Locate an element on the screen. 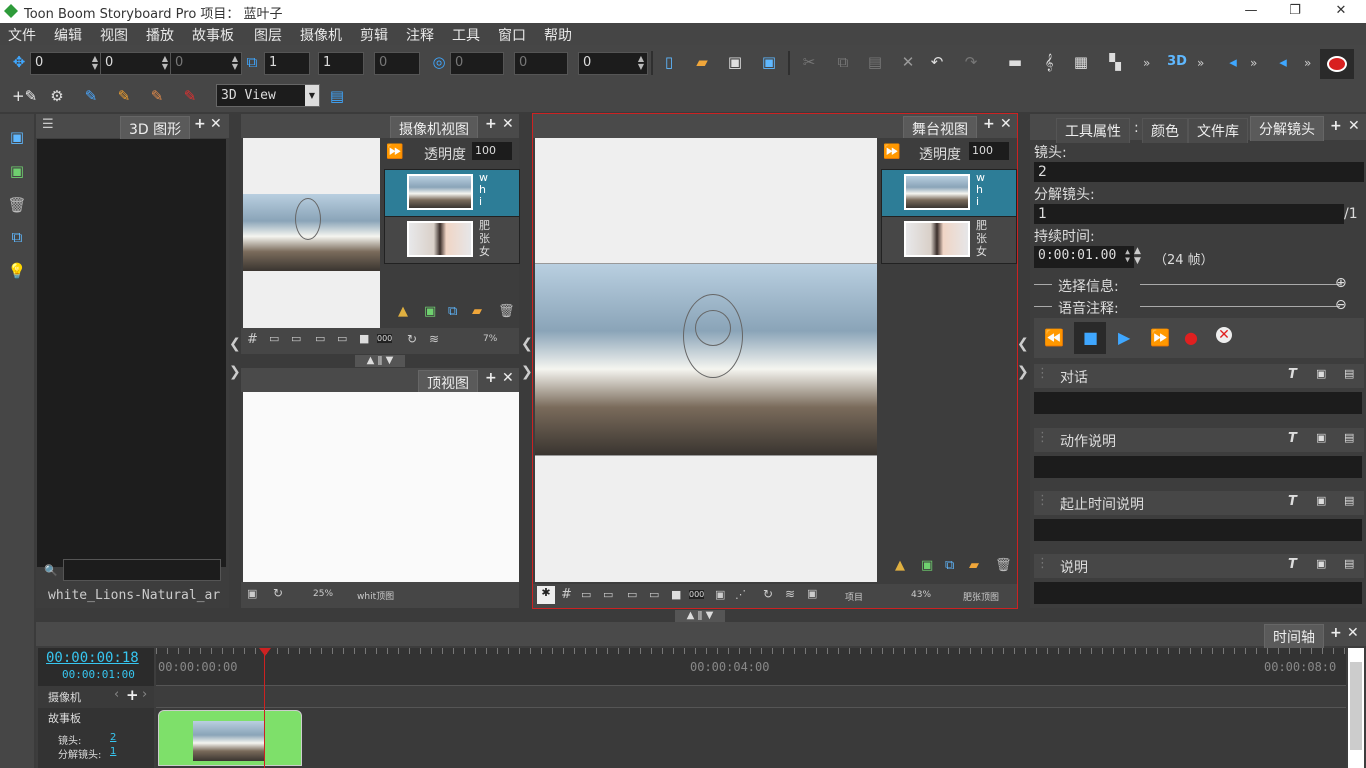 Image resolution: width=1366 pixels, height=768 pixels. menu-camera: 摄像机 is located at coordinates (321, 35).